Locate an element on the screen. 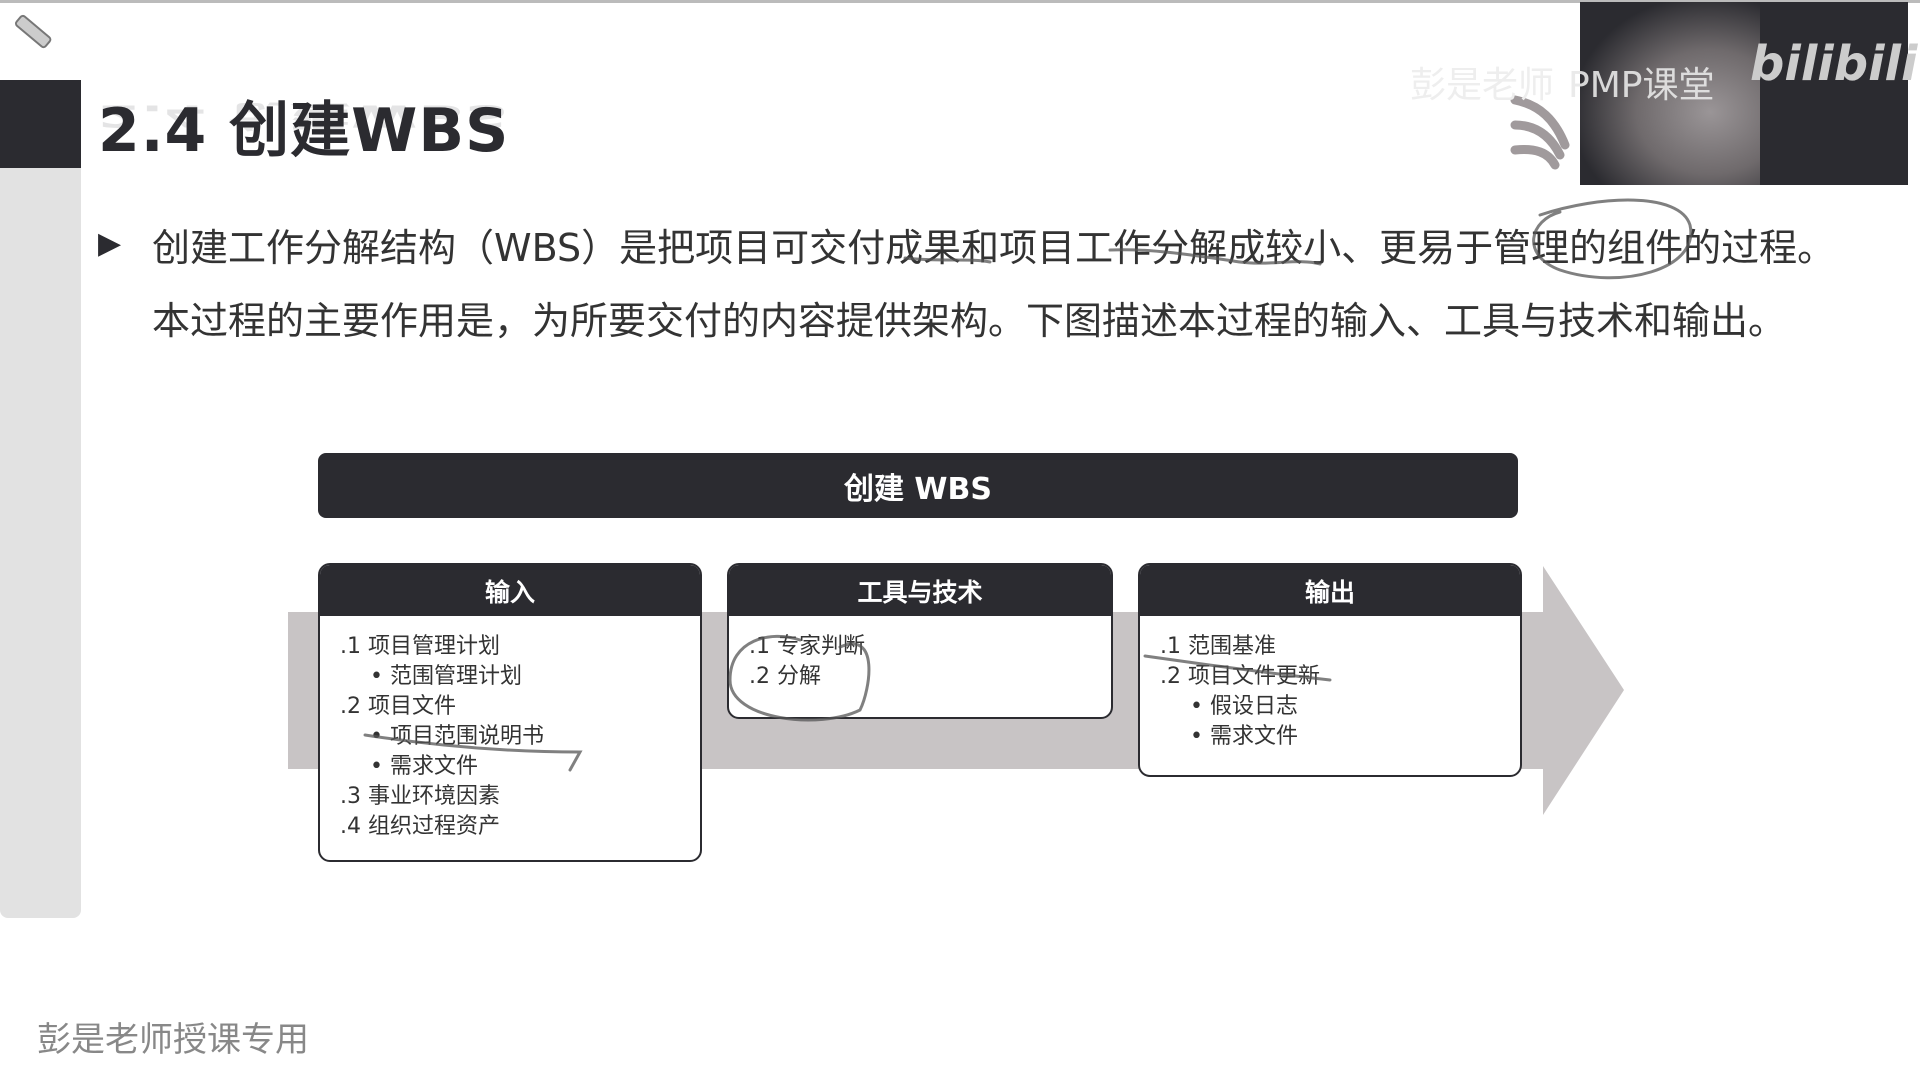  list-item: .4 组织过程资产 is located at coordinates (420, 826).